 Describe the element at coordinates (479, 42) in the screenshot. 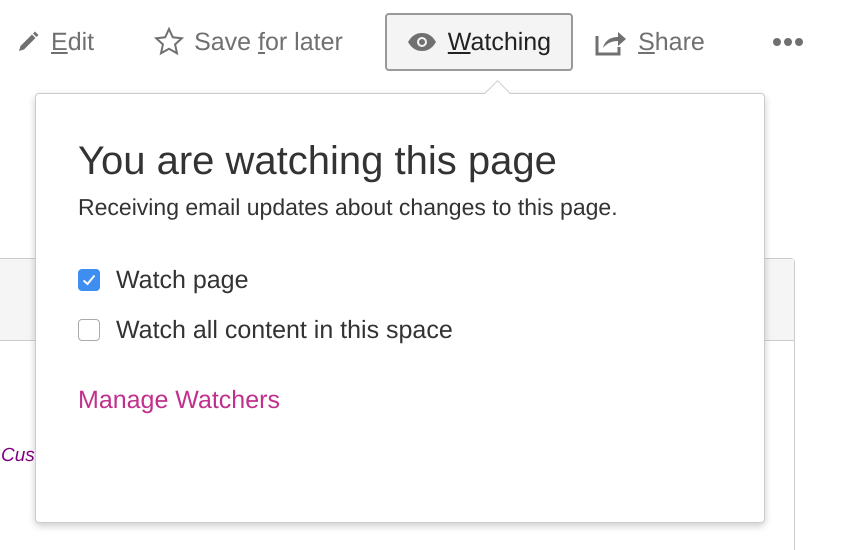

I see `toolbar-button: Watching` at that location.